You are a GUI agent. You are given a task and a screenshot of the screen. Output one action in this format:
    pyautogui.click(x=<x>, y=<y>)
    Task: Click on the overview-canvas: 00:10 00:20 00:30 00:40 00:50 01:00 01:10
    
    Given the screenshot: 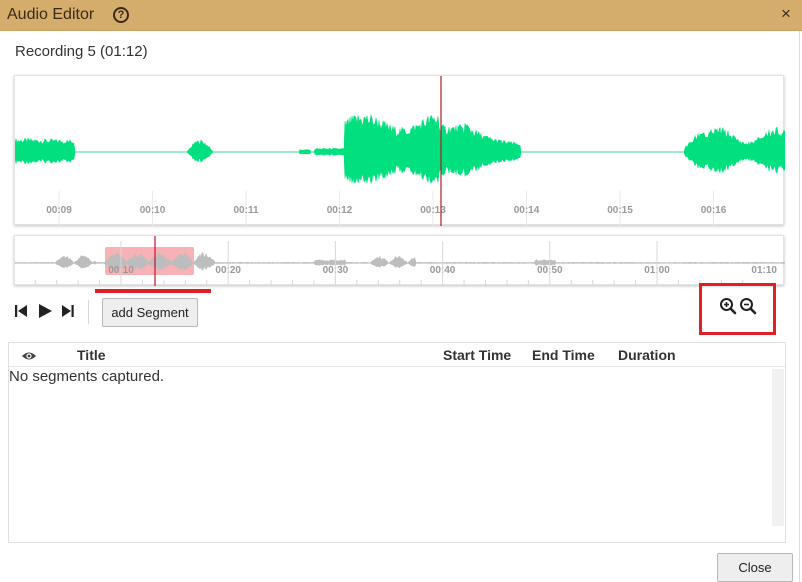 What is the action you would take?
    pyautogui.click(x=400, y=261)
    